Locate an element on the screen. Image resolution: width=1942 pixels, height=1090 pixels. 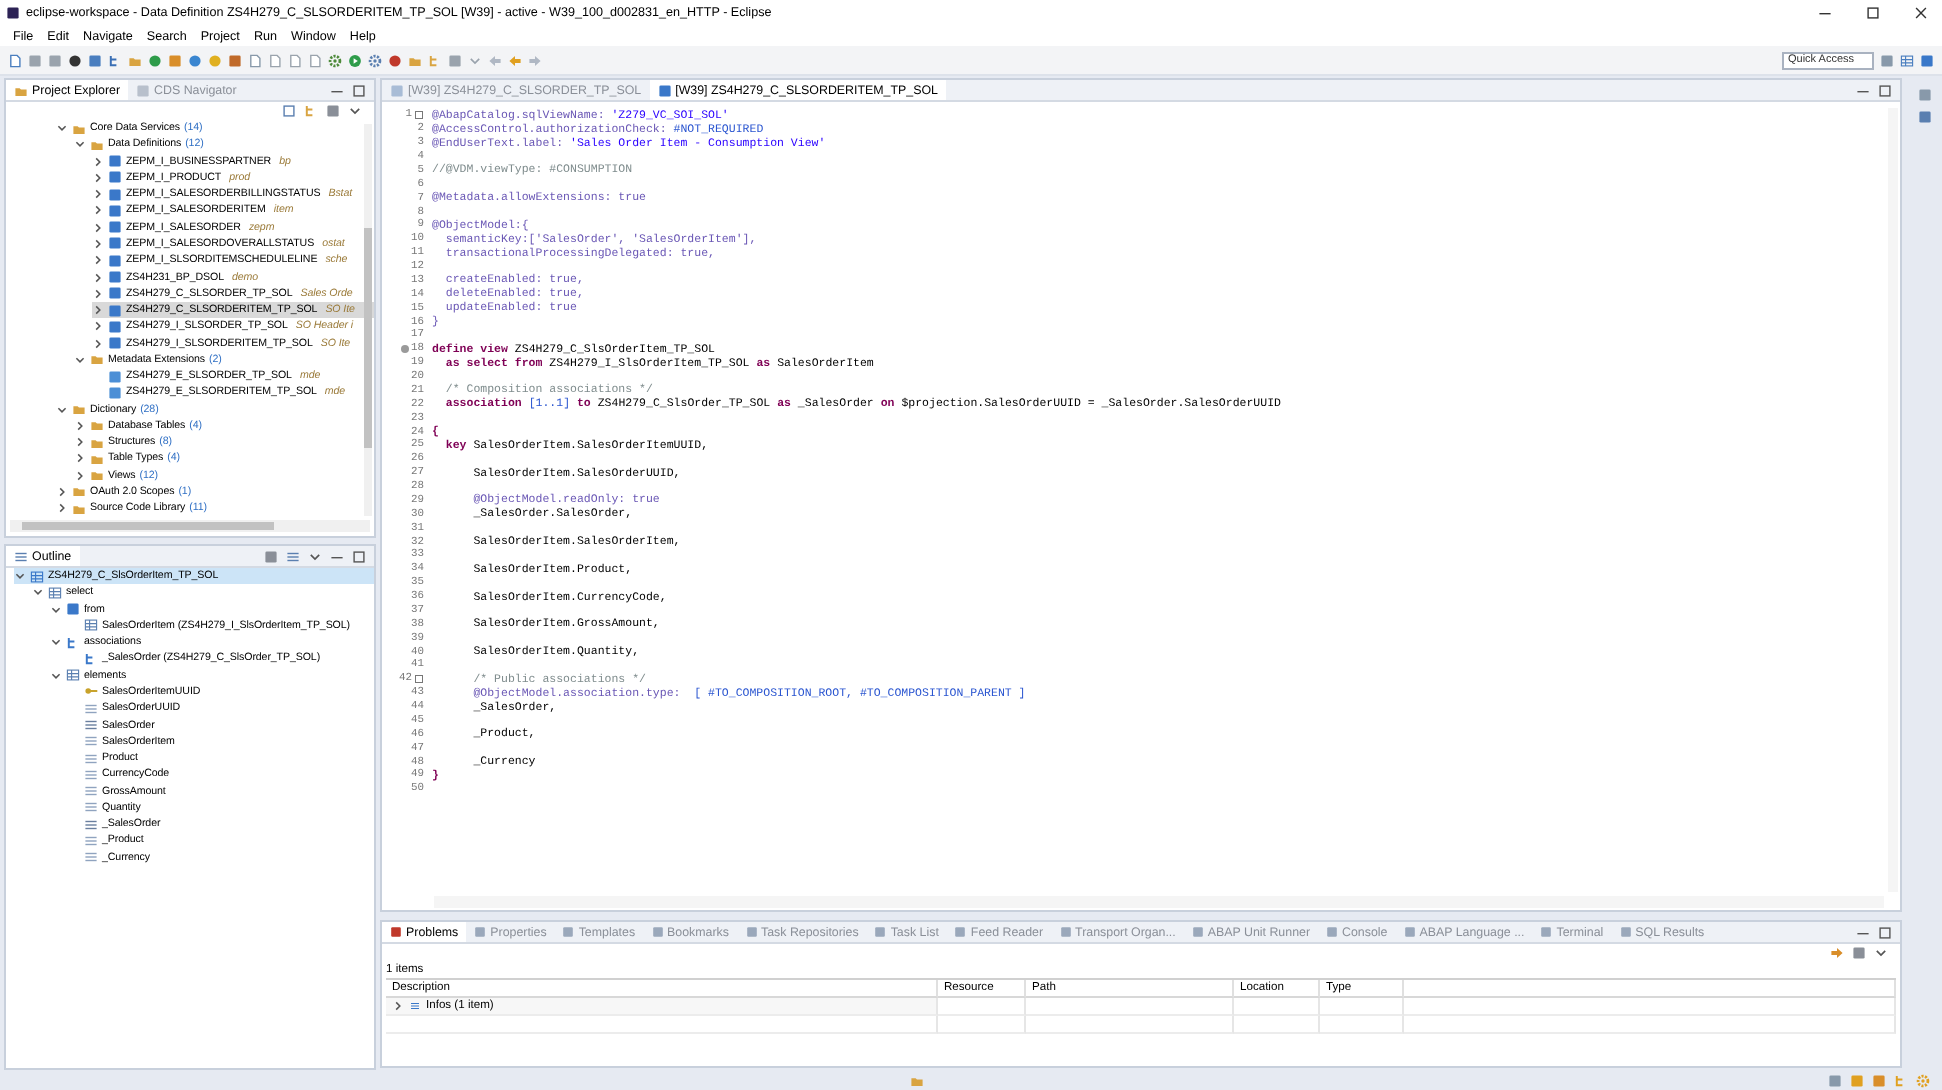
list-icon is located at coordinates (73, 675).